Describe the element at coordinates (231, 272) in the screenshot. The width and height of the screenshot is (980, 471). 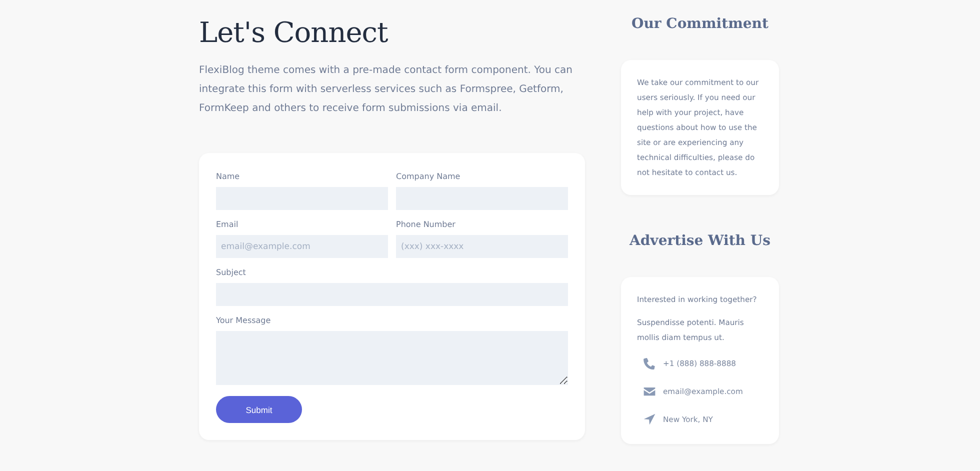
I see `field-label: Subject` at that location.